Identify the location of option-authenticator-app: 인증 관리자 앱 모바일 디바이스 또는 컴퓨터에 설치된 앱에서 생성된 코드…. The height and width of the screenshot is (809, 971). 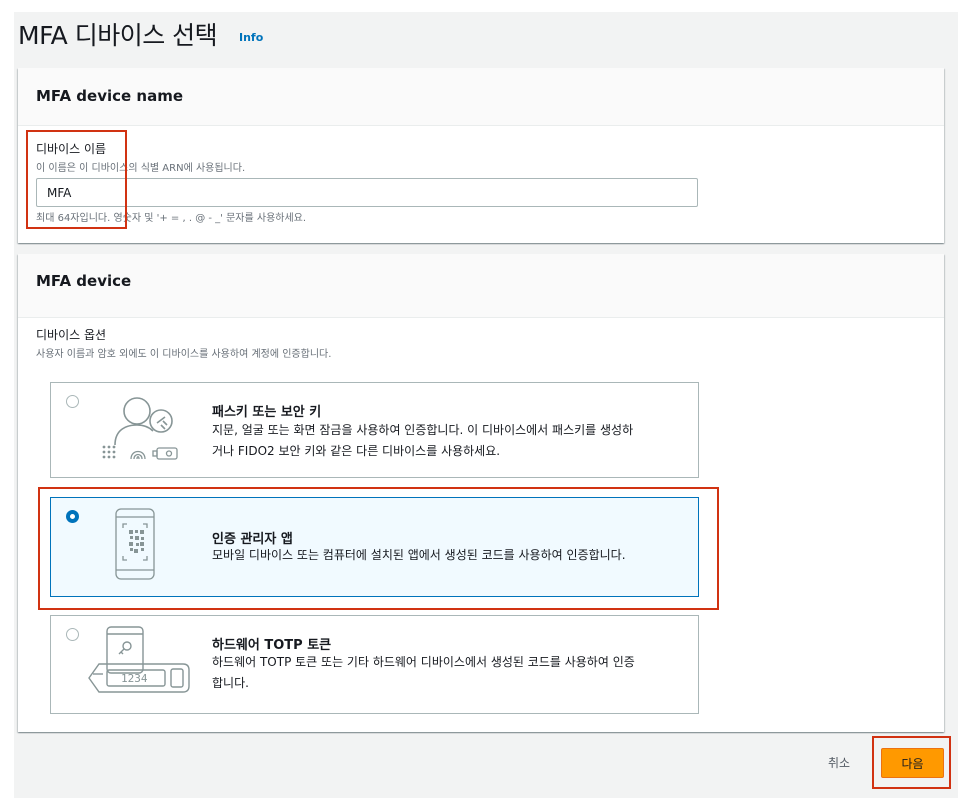
(374, 547).